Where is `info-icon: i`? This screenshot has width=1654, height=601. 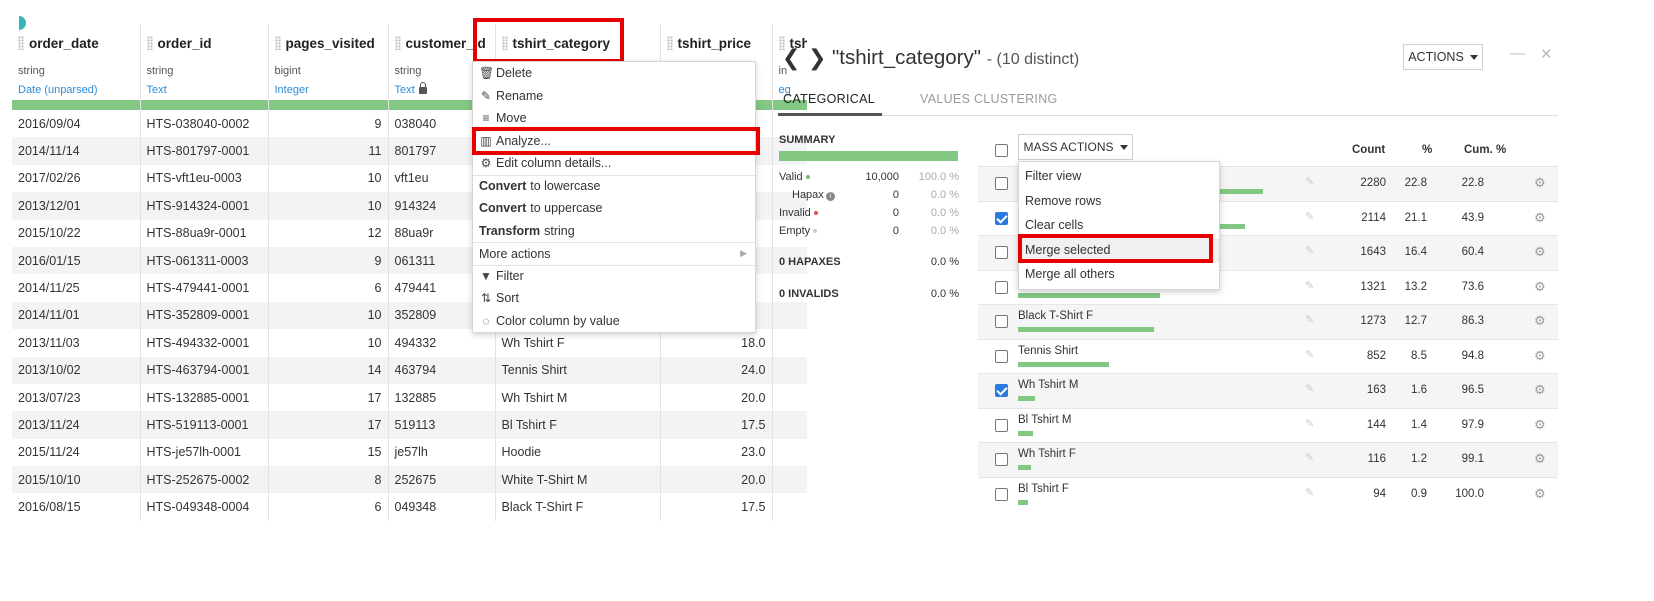 info-icon: i is located at coordinates (830, 196).